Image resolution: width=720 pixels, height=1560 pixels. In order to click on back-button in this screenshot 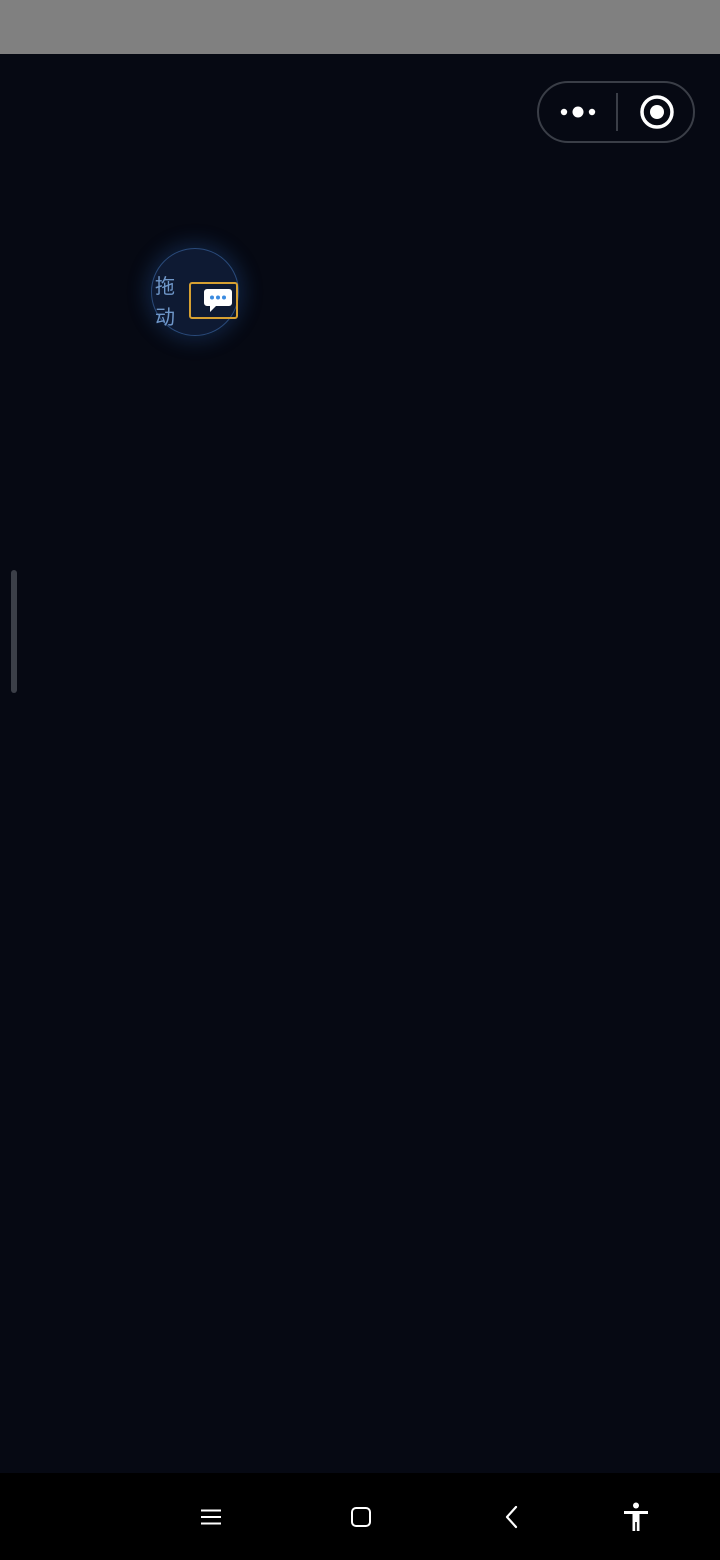, I will do `click(512, 1516)`.